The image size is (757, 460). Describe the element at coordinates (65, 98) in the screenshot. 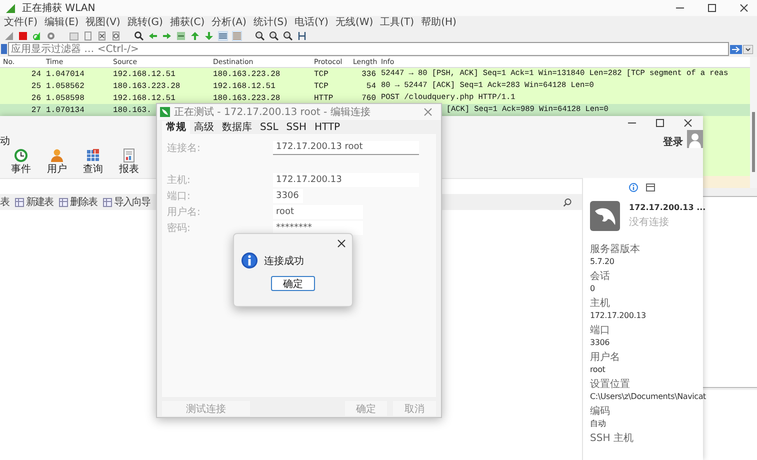

I see `table-cell-text: 1.058598` at that location.